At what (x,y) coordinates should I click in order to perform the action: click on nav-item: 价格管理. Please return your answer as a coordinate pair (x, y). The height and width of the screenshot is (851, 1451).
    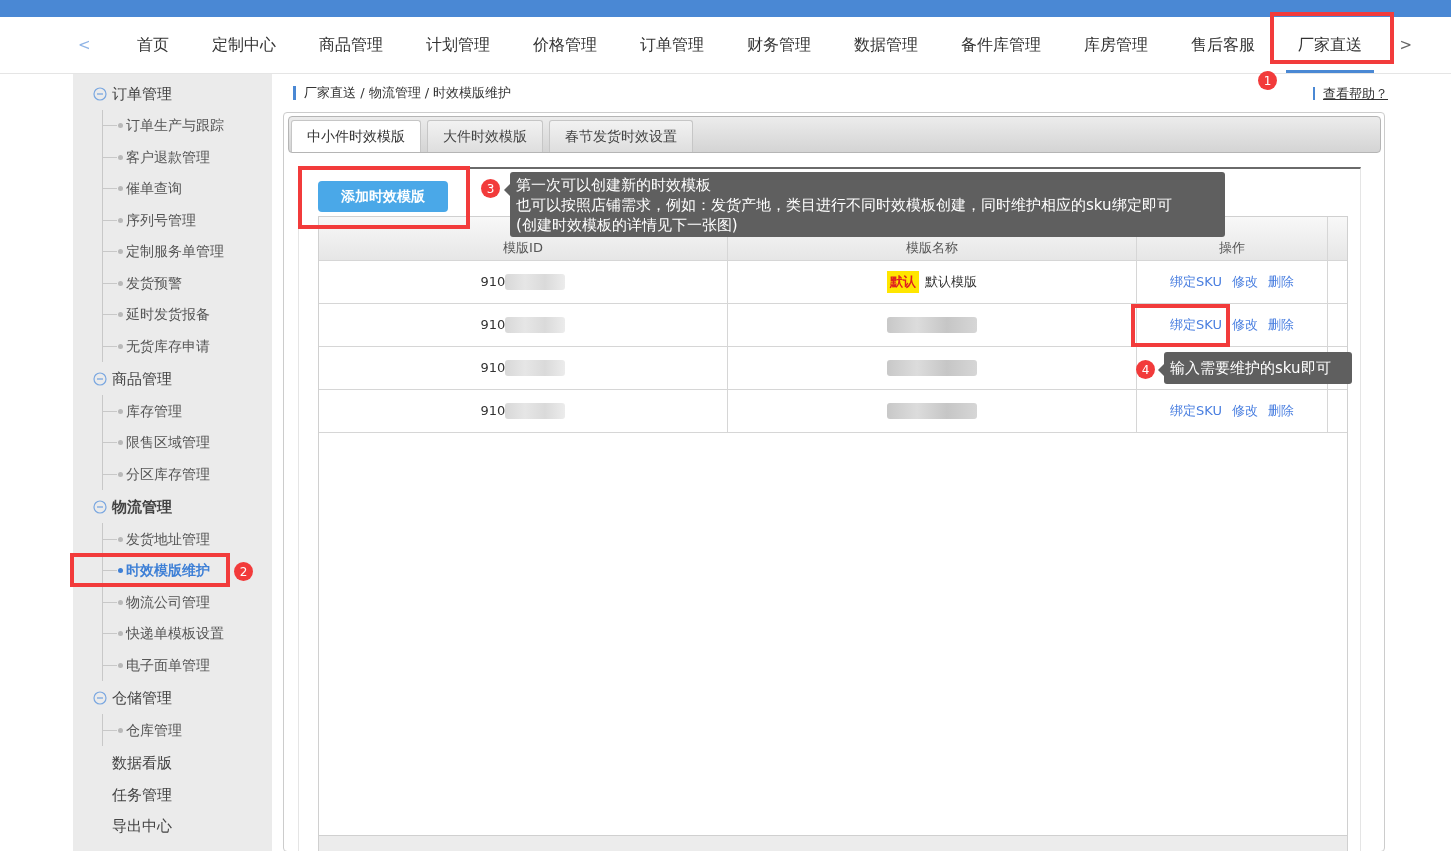
    Looking at the image, I should click on (565, 45).